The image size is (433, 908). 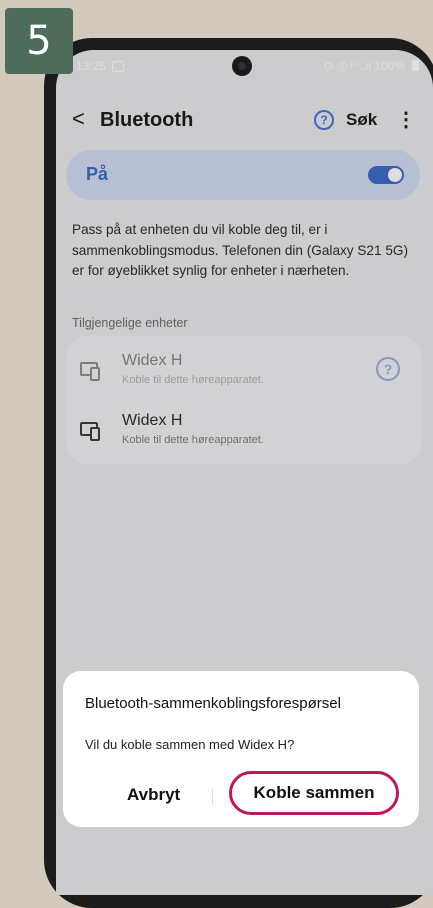 What do you see at coordinates (153, 795) in the screenshot?
I see `cancel-button: Avbryt` at bounding box center [153, 795].